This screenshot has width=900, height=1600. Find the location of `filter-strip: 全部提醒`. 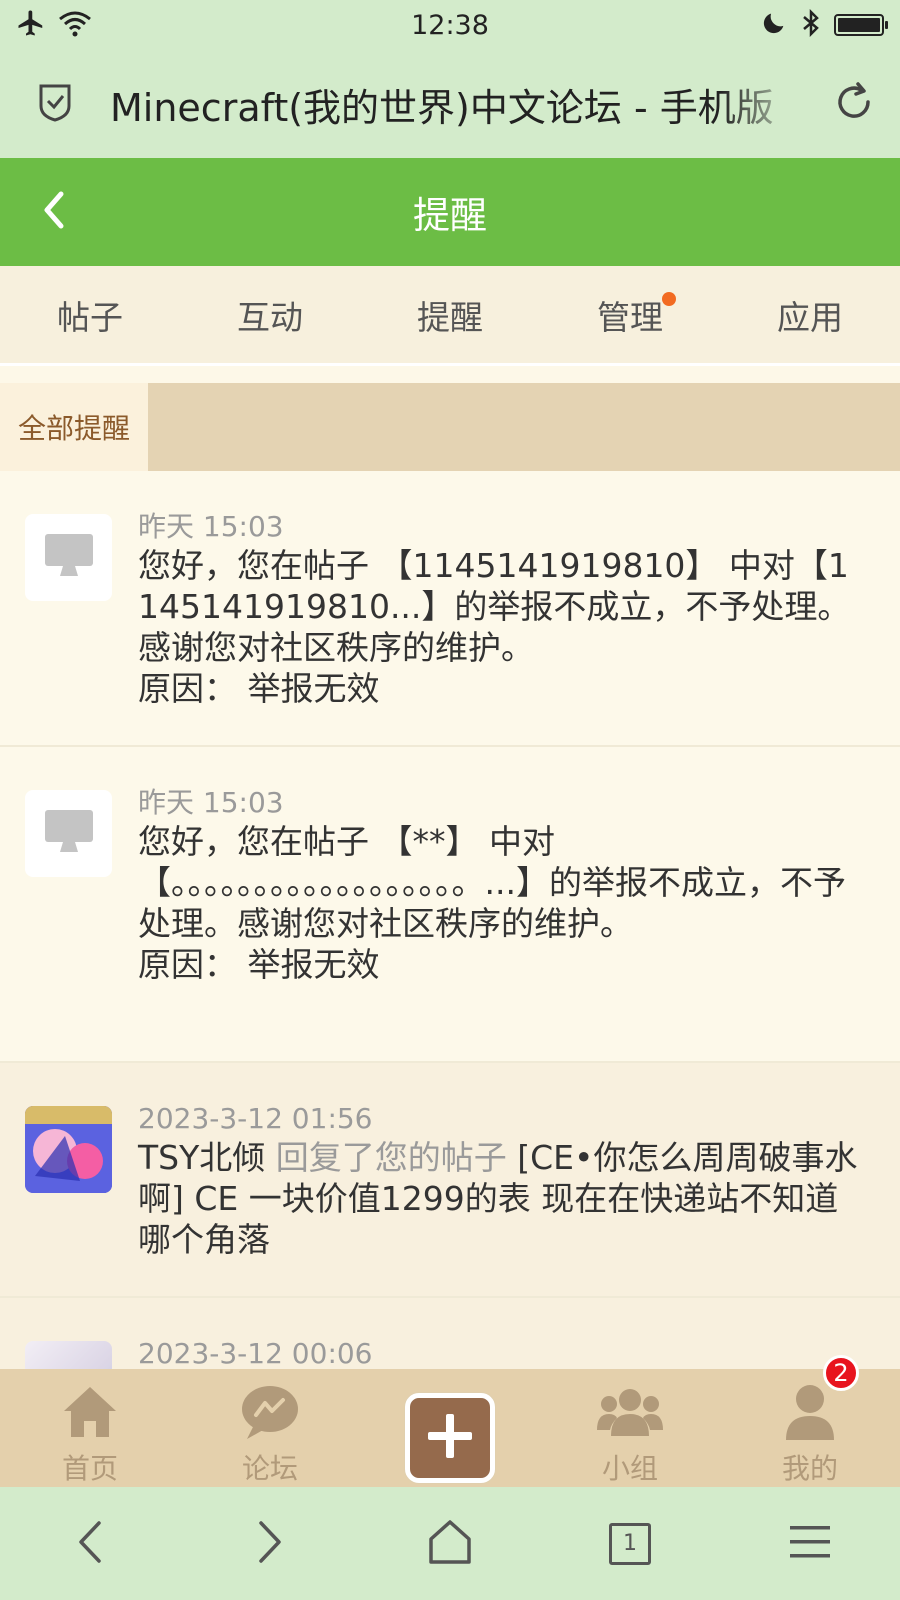

filter-strip: 全部提醒 is located at coordinates (450, 427).